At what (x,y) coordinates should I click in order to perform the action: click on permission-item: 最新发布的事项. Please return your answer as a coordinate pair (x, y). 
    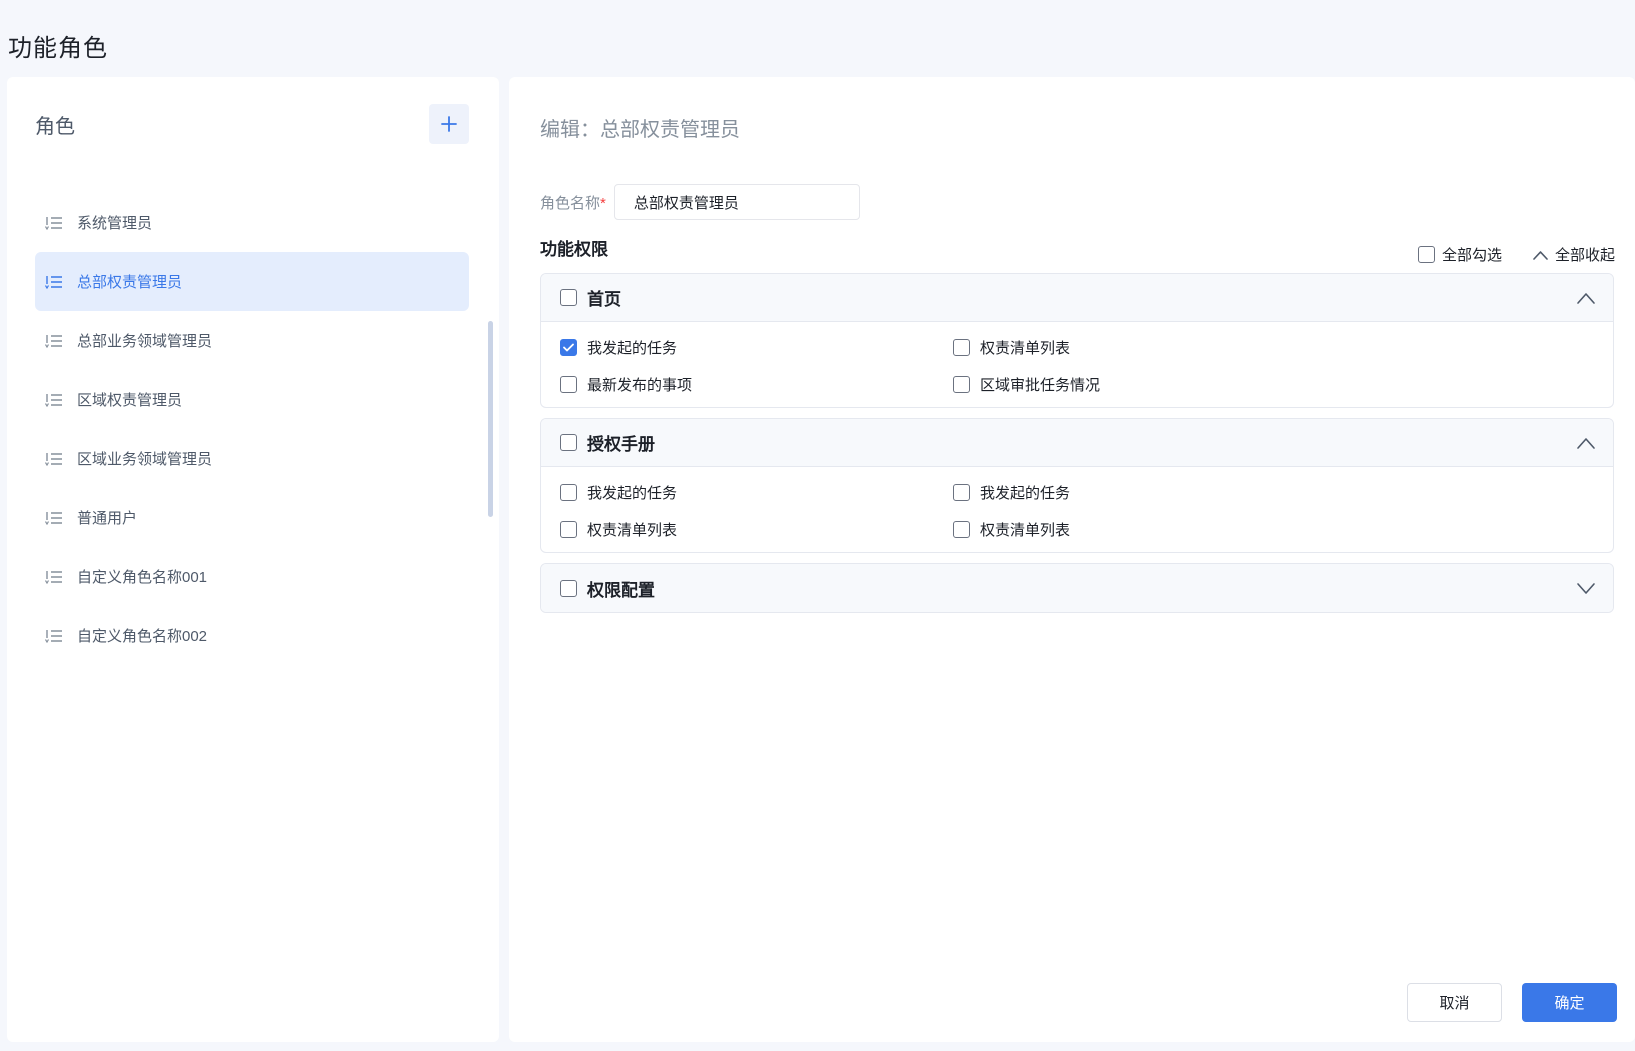
    Looking at the image, I should click on (756, 384).